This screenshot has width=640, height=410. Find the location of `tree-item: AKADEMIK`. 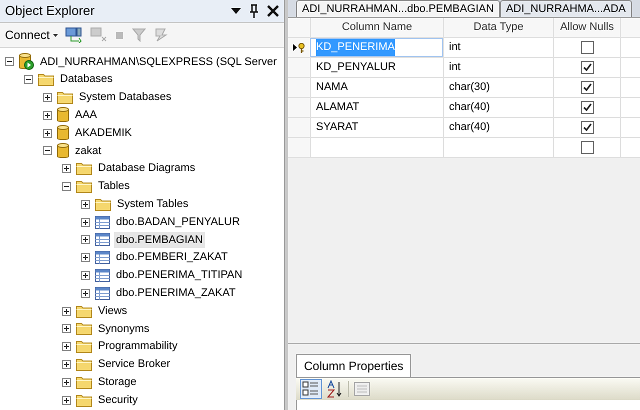

tree-item: AKADEMIK is located at coordinates (103, 133).